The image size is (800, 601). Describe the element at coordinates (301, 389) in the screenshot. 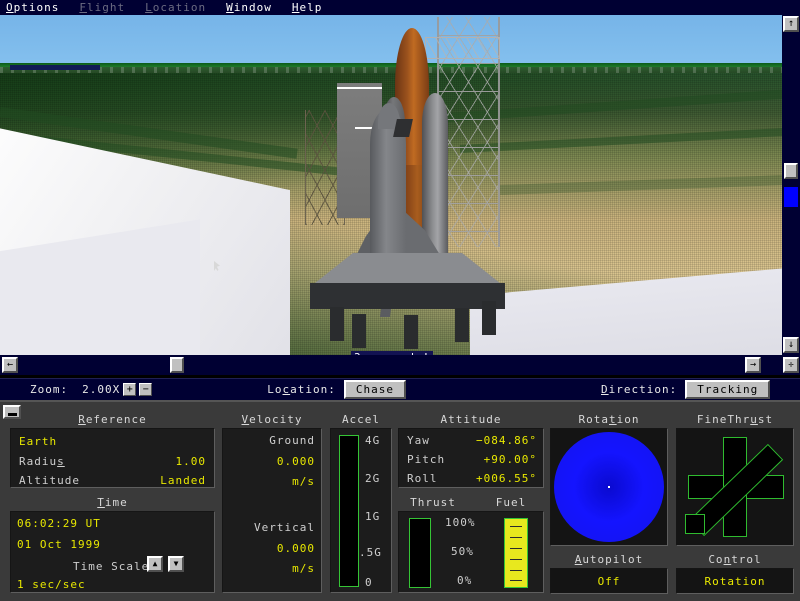

I see `location-label: Location:` at that location.